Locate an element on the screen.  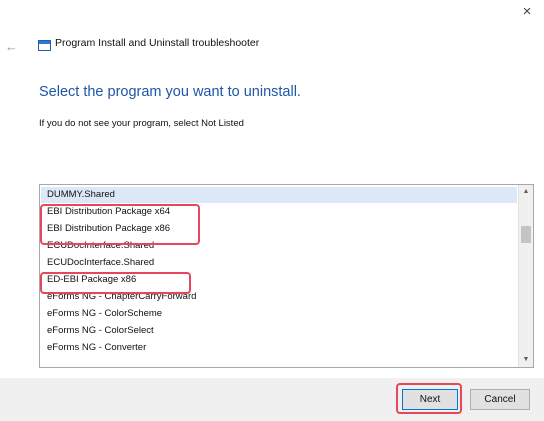
list-item: eForms NG - ChapterCarryForward is located at coordinates (118, 297).